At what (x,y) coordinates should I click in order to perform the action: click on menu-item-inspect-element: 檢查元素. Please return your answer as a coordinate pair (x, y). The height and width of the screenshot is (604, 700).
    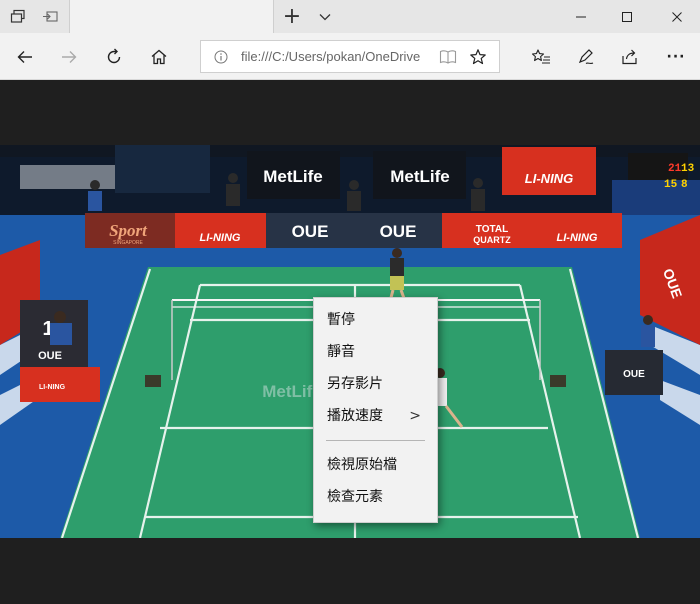
    Looking at the image, I should click on (375, 497).